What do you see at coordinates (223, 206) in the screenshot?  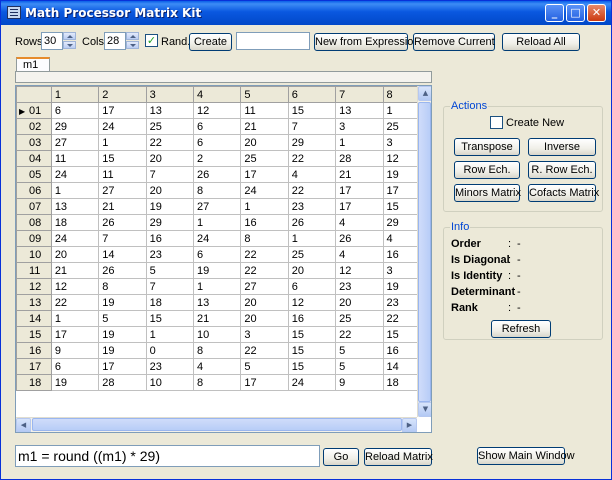 I see `table-row: 07 13 21 19 27 1 23 17 15` at bounding box center [223, 206].